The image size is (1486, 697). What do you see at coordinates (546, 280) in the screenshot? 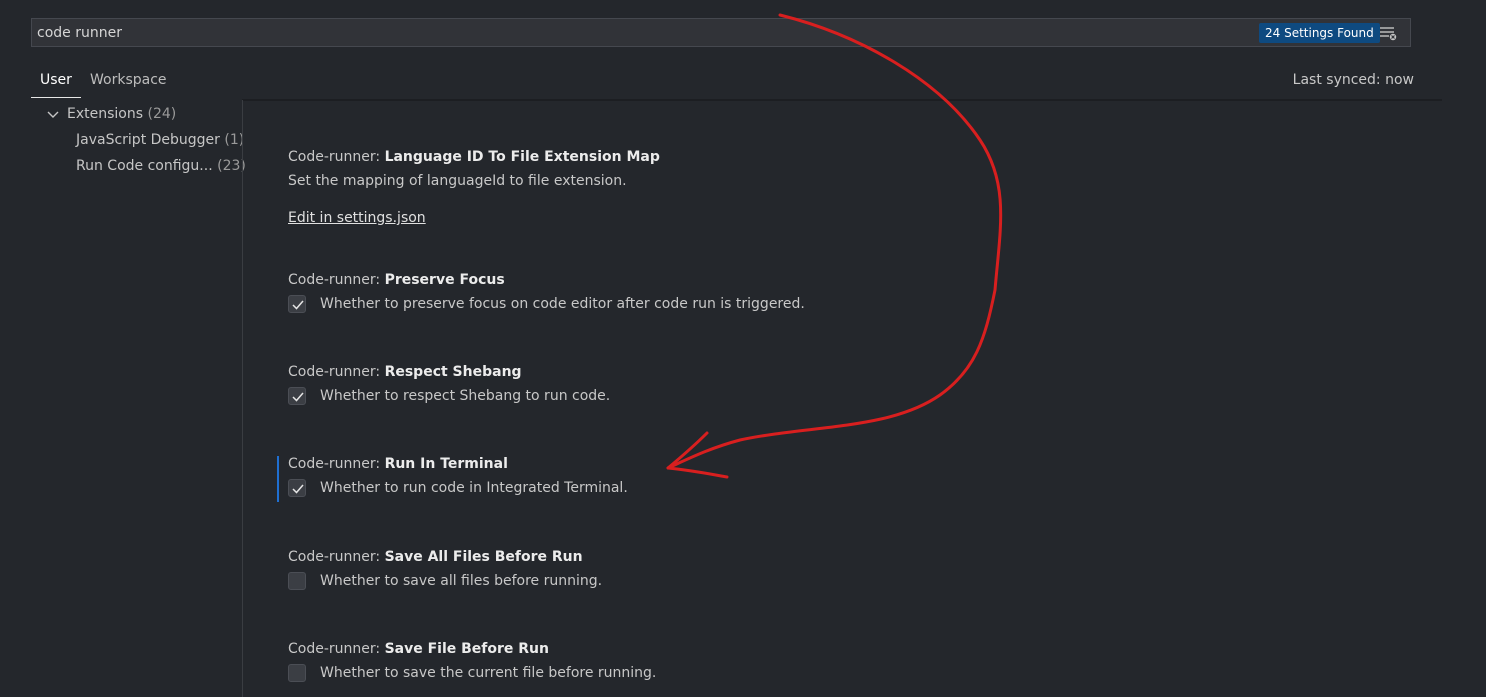
I see `setting-title: Code-runner: Preserve Focus` at bounding box center [546, 280].